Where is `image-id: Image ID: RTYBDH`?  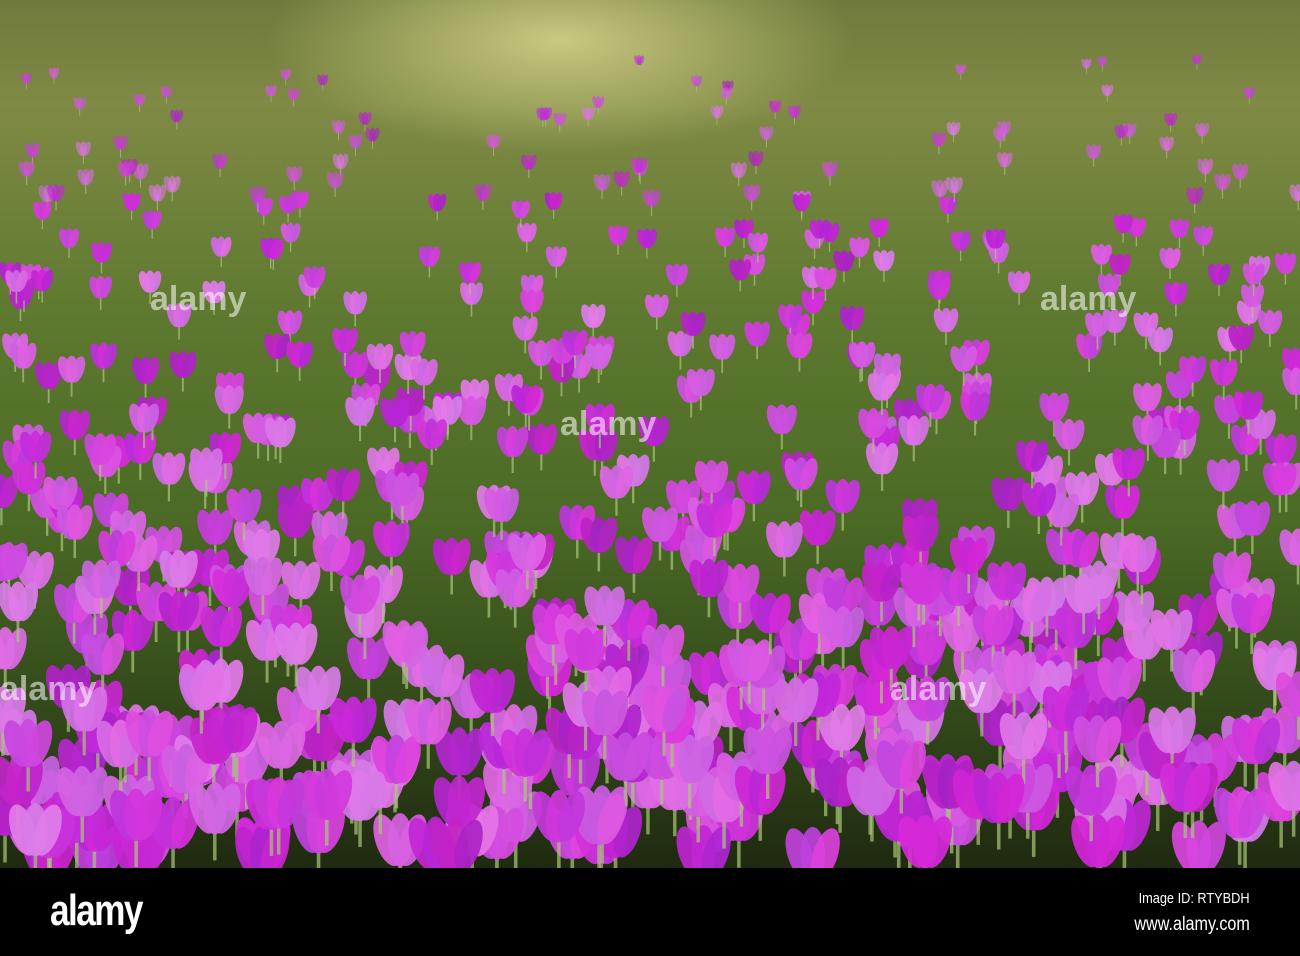
image-id: Image ID: RTYBDH is located at coordinates (1194, 898).